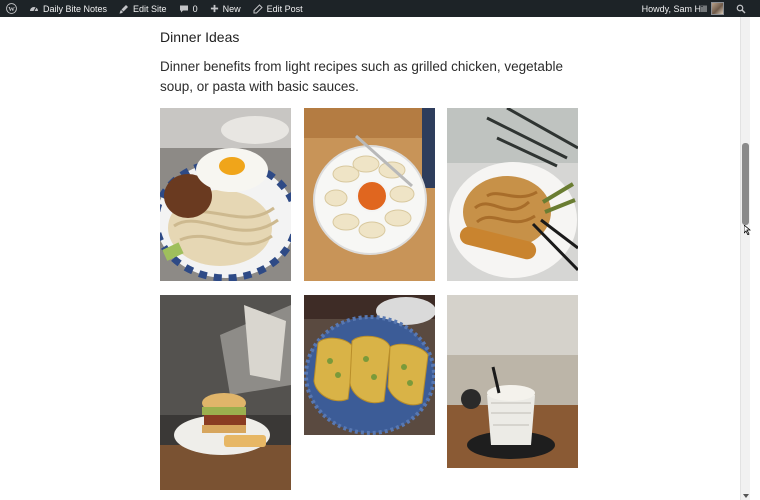 The width and height of the screenshot is (760, 500). Describe the element at coordinates (745, 258) in the screenshot. I see `vertical-scrollbar` at that location.